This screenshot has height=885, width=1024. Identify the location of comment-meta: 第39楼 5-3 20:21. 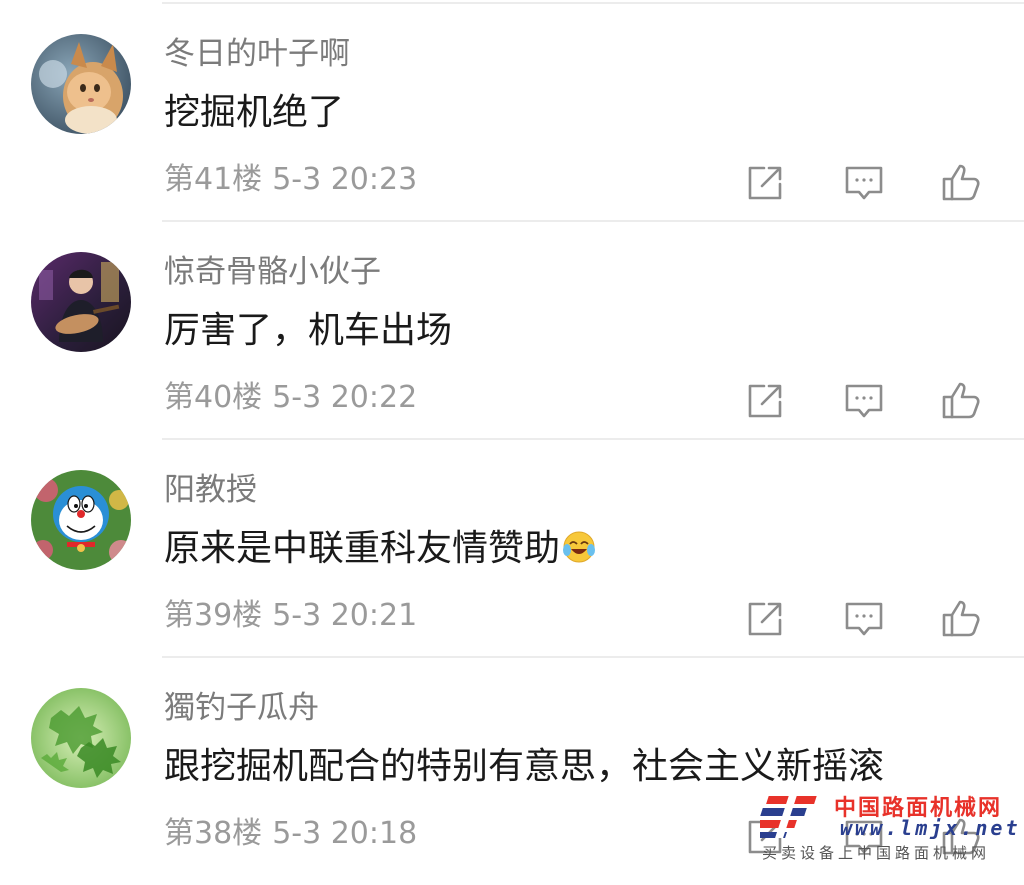
(290, 616).